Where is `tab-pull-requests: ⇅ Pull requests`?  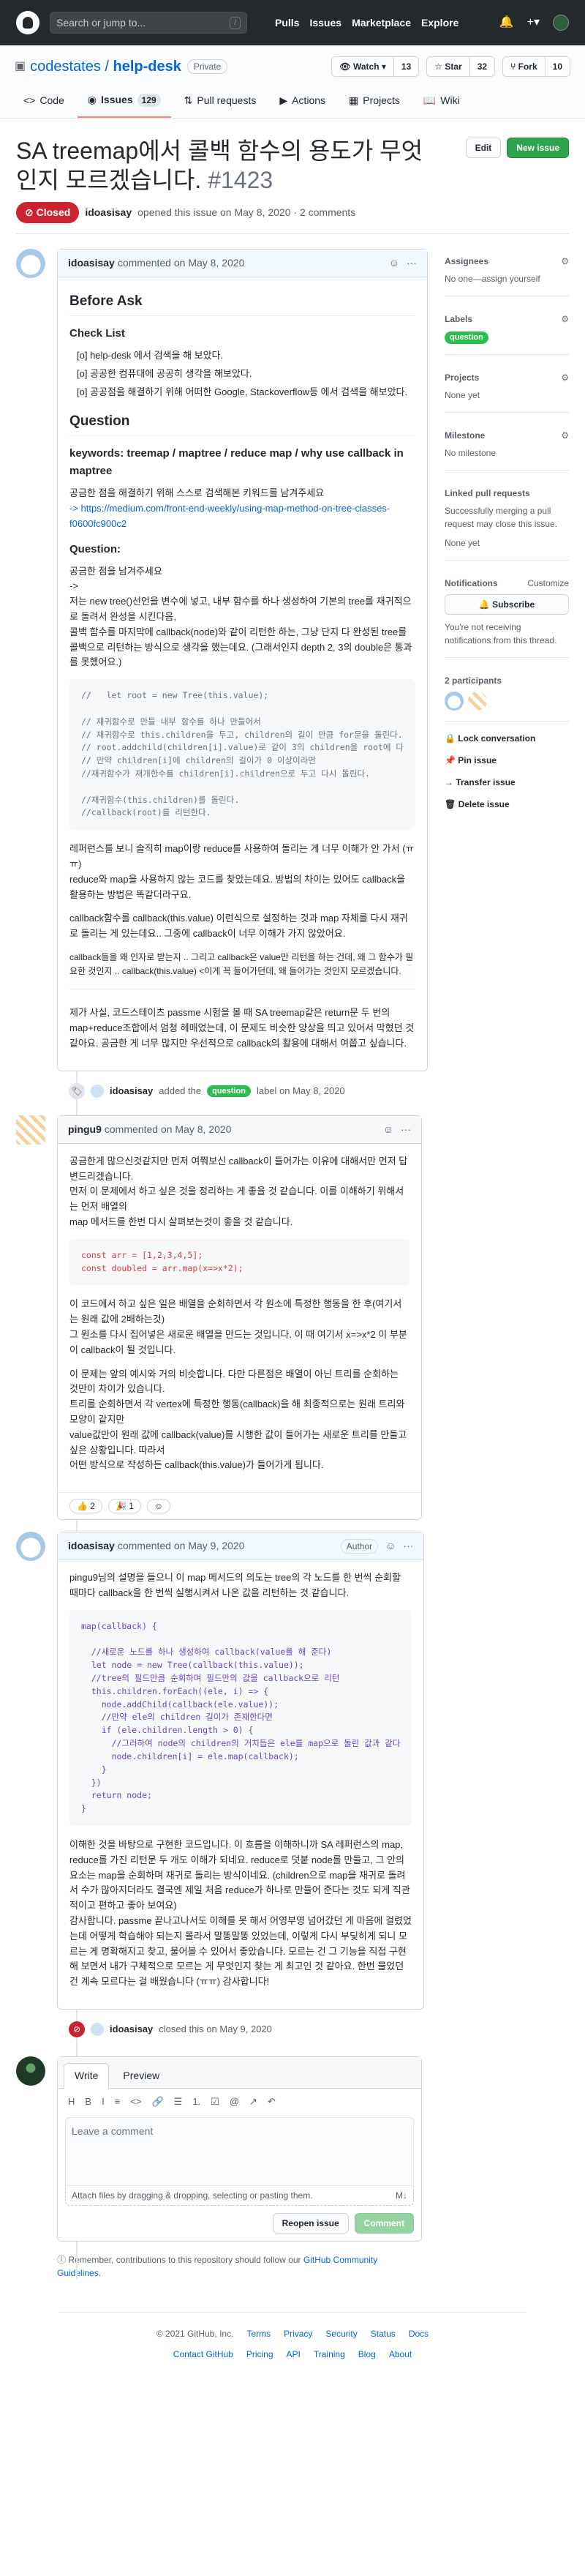
tab-pull-requests: ⇅ Pull requests is located at coordinates (220, 101).